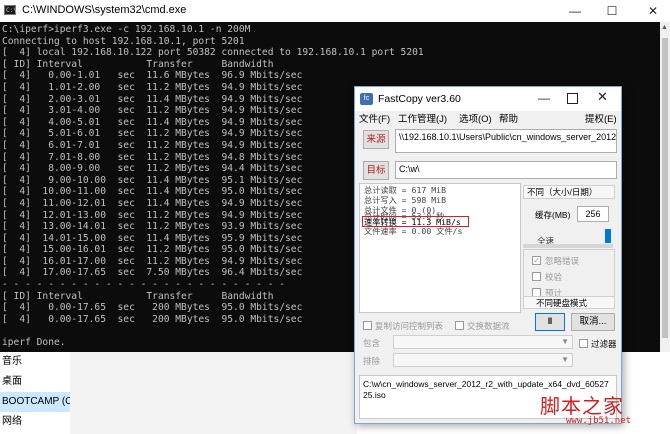 The height and width of the screenshot is (434, 670). What do you see at coordinates (488, 326) in the screenshot?
I see `ads-label: 交换数据流` at bounding box center [488, 326].